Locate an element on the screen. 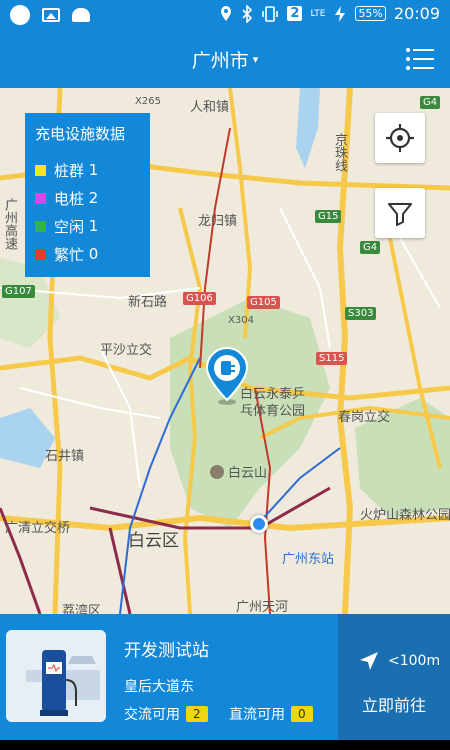 Image resolution: width=450 pixels, height=750 pixels. map-label-jingzhu: 京珠线 is located at coordinates (339, 152).